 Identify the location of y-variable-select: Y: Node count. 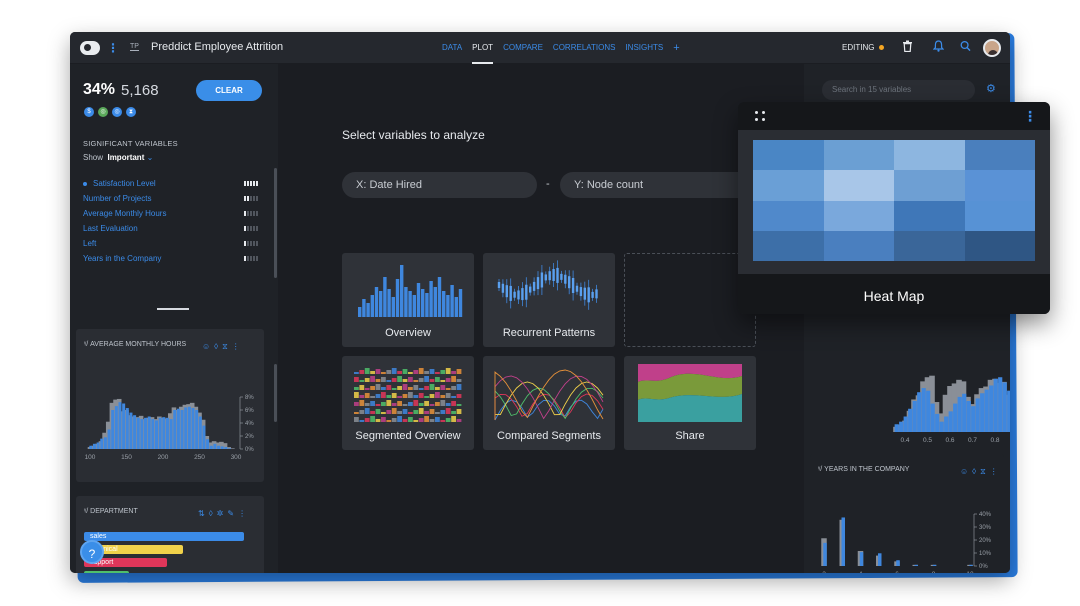
(660, 185).